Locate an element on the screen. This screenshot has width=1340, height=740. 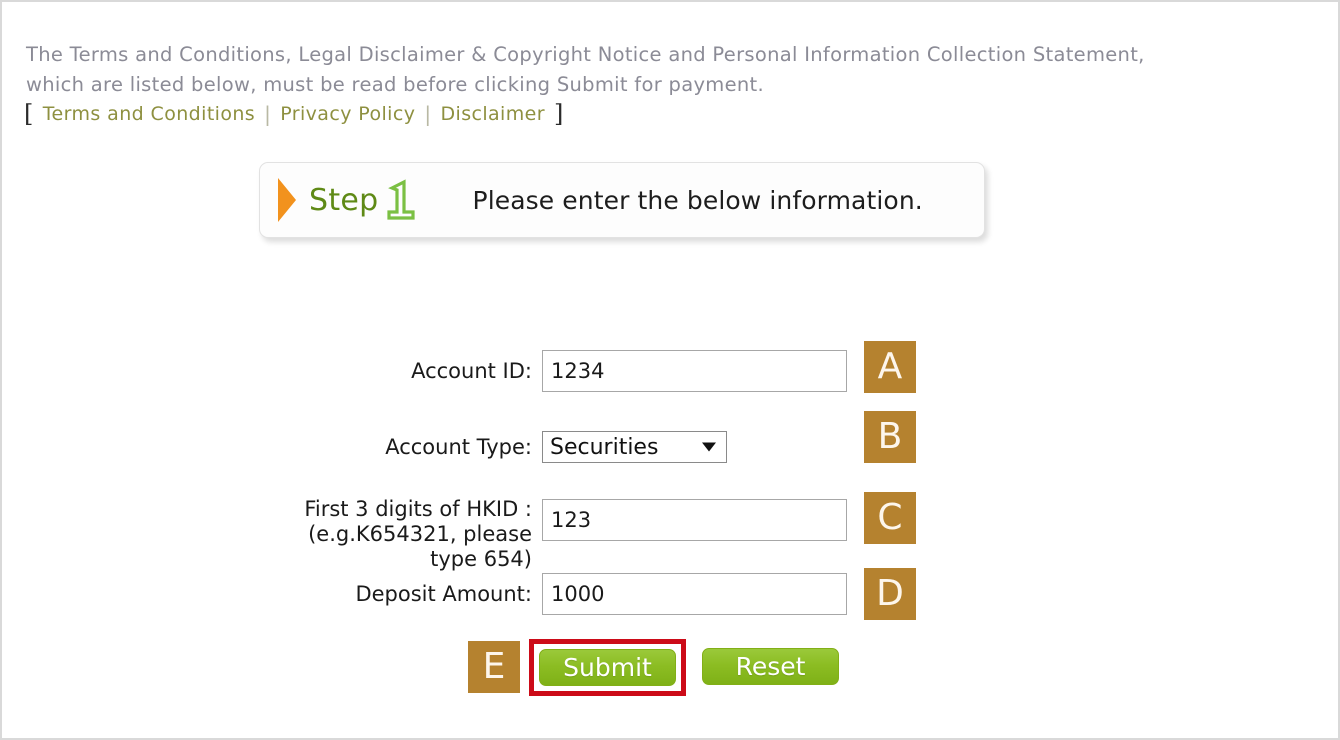
step-banner: Step Please enter the below information. is located at coordinates (622, 200).